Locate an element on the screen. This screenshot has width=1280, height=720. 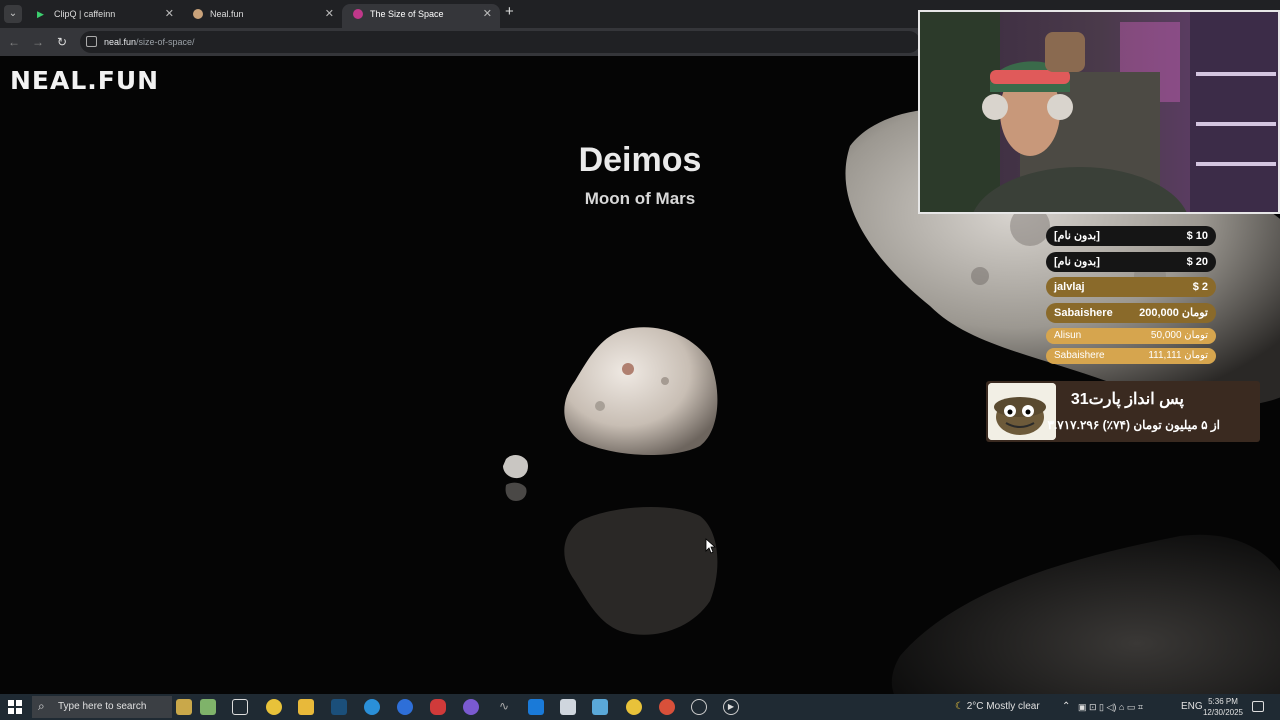
url-text: neal.fun/size-of-space/ is located at coordinates (149, 42).